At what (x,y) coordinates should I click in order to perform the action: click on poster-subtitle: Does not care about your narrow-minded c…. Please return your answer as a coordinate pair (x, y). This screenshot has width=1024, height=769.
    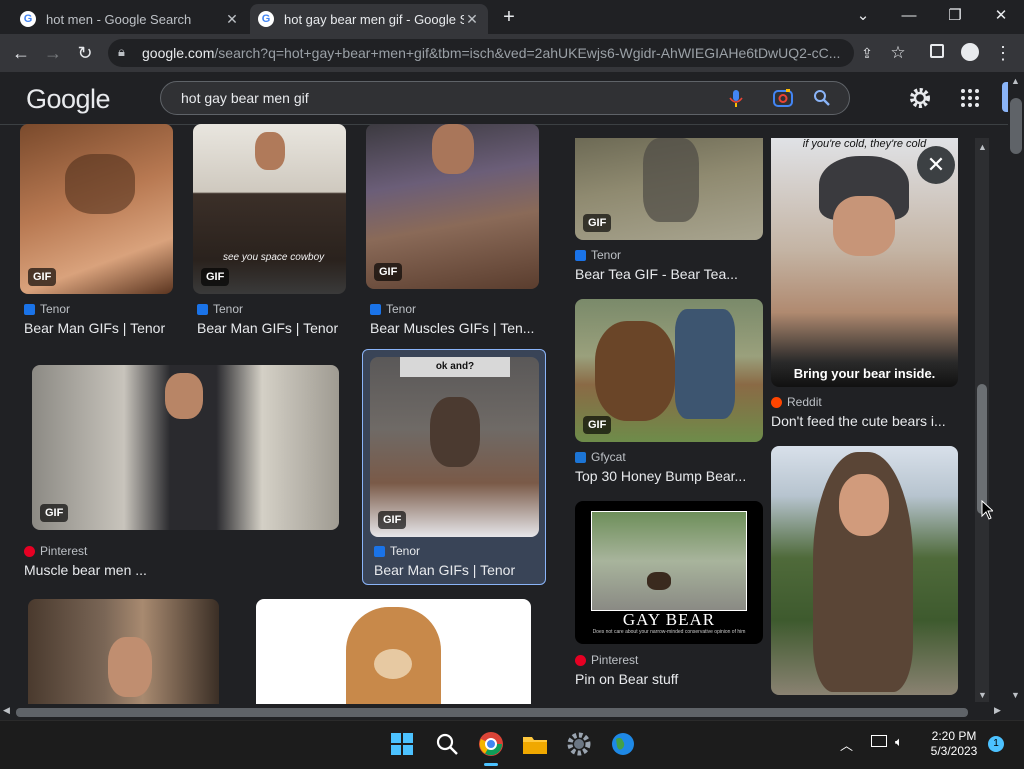
    Looking at the image, I should click on (669, 632).